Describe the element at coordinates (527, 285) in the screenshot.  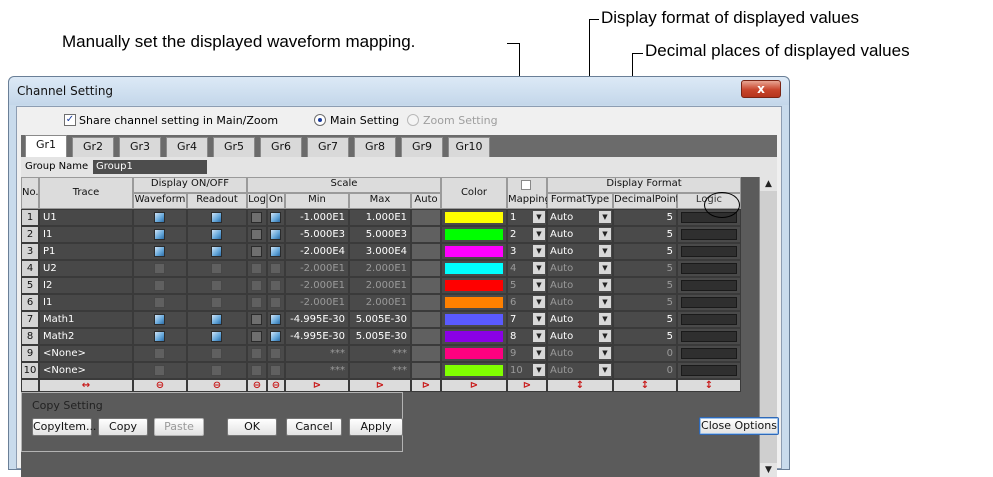
I see `mapping-select: 5 ▼` at that location.